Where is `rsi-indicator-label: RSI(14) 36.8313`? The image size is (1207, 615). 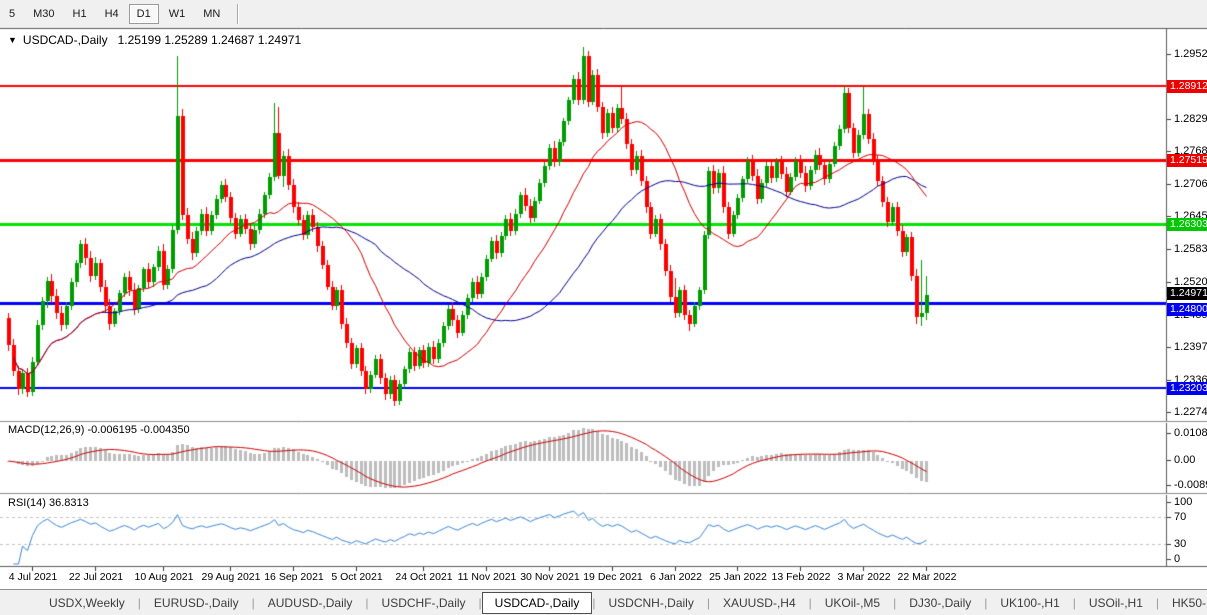
rsi-indicator-label: RSI(14) 36.8313 is located at coordinates (48, 503).